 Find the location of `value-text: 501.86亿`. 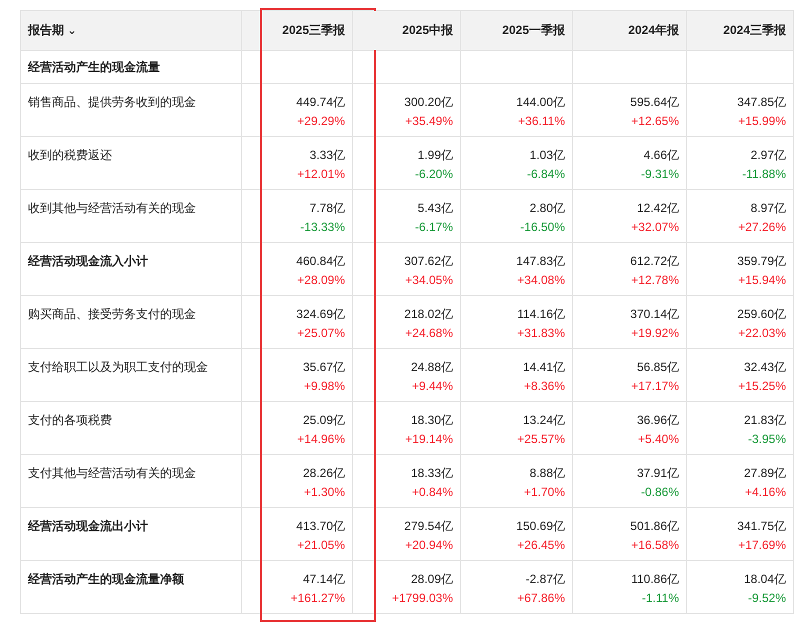

value-text: 501.86亿 is located at coordinates (654, 526).